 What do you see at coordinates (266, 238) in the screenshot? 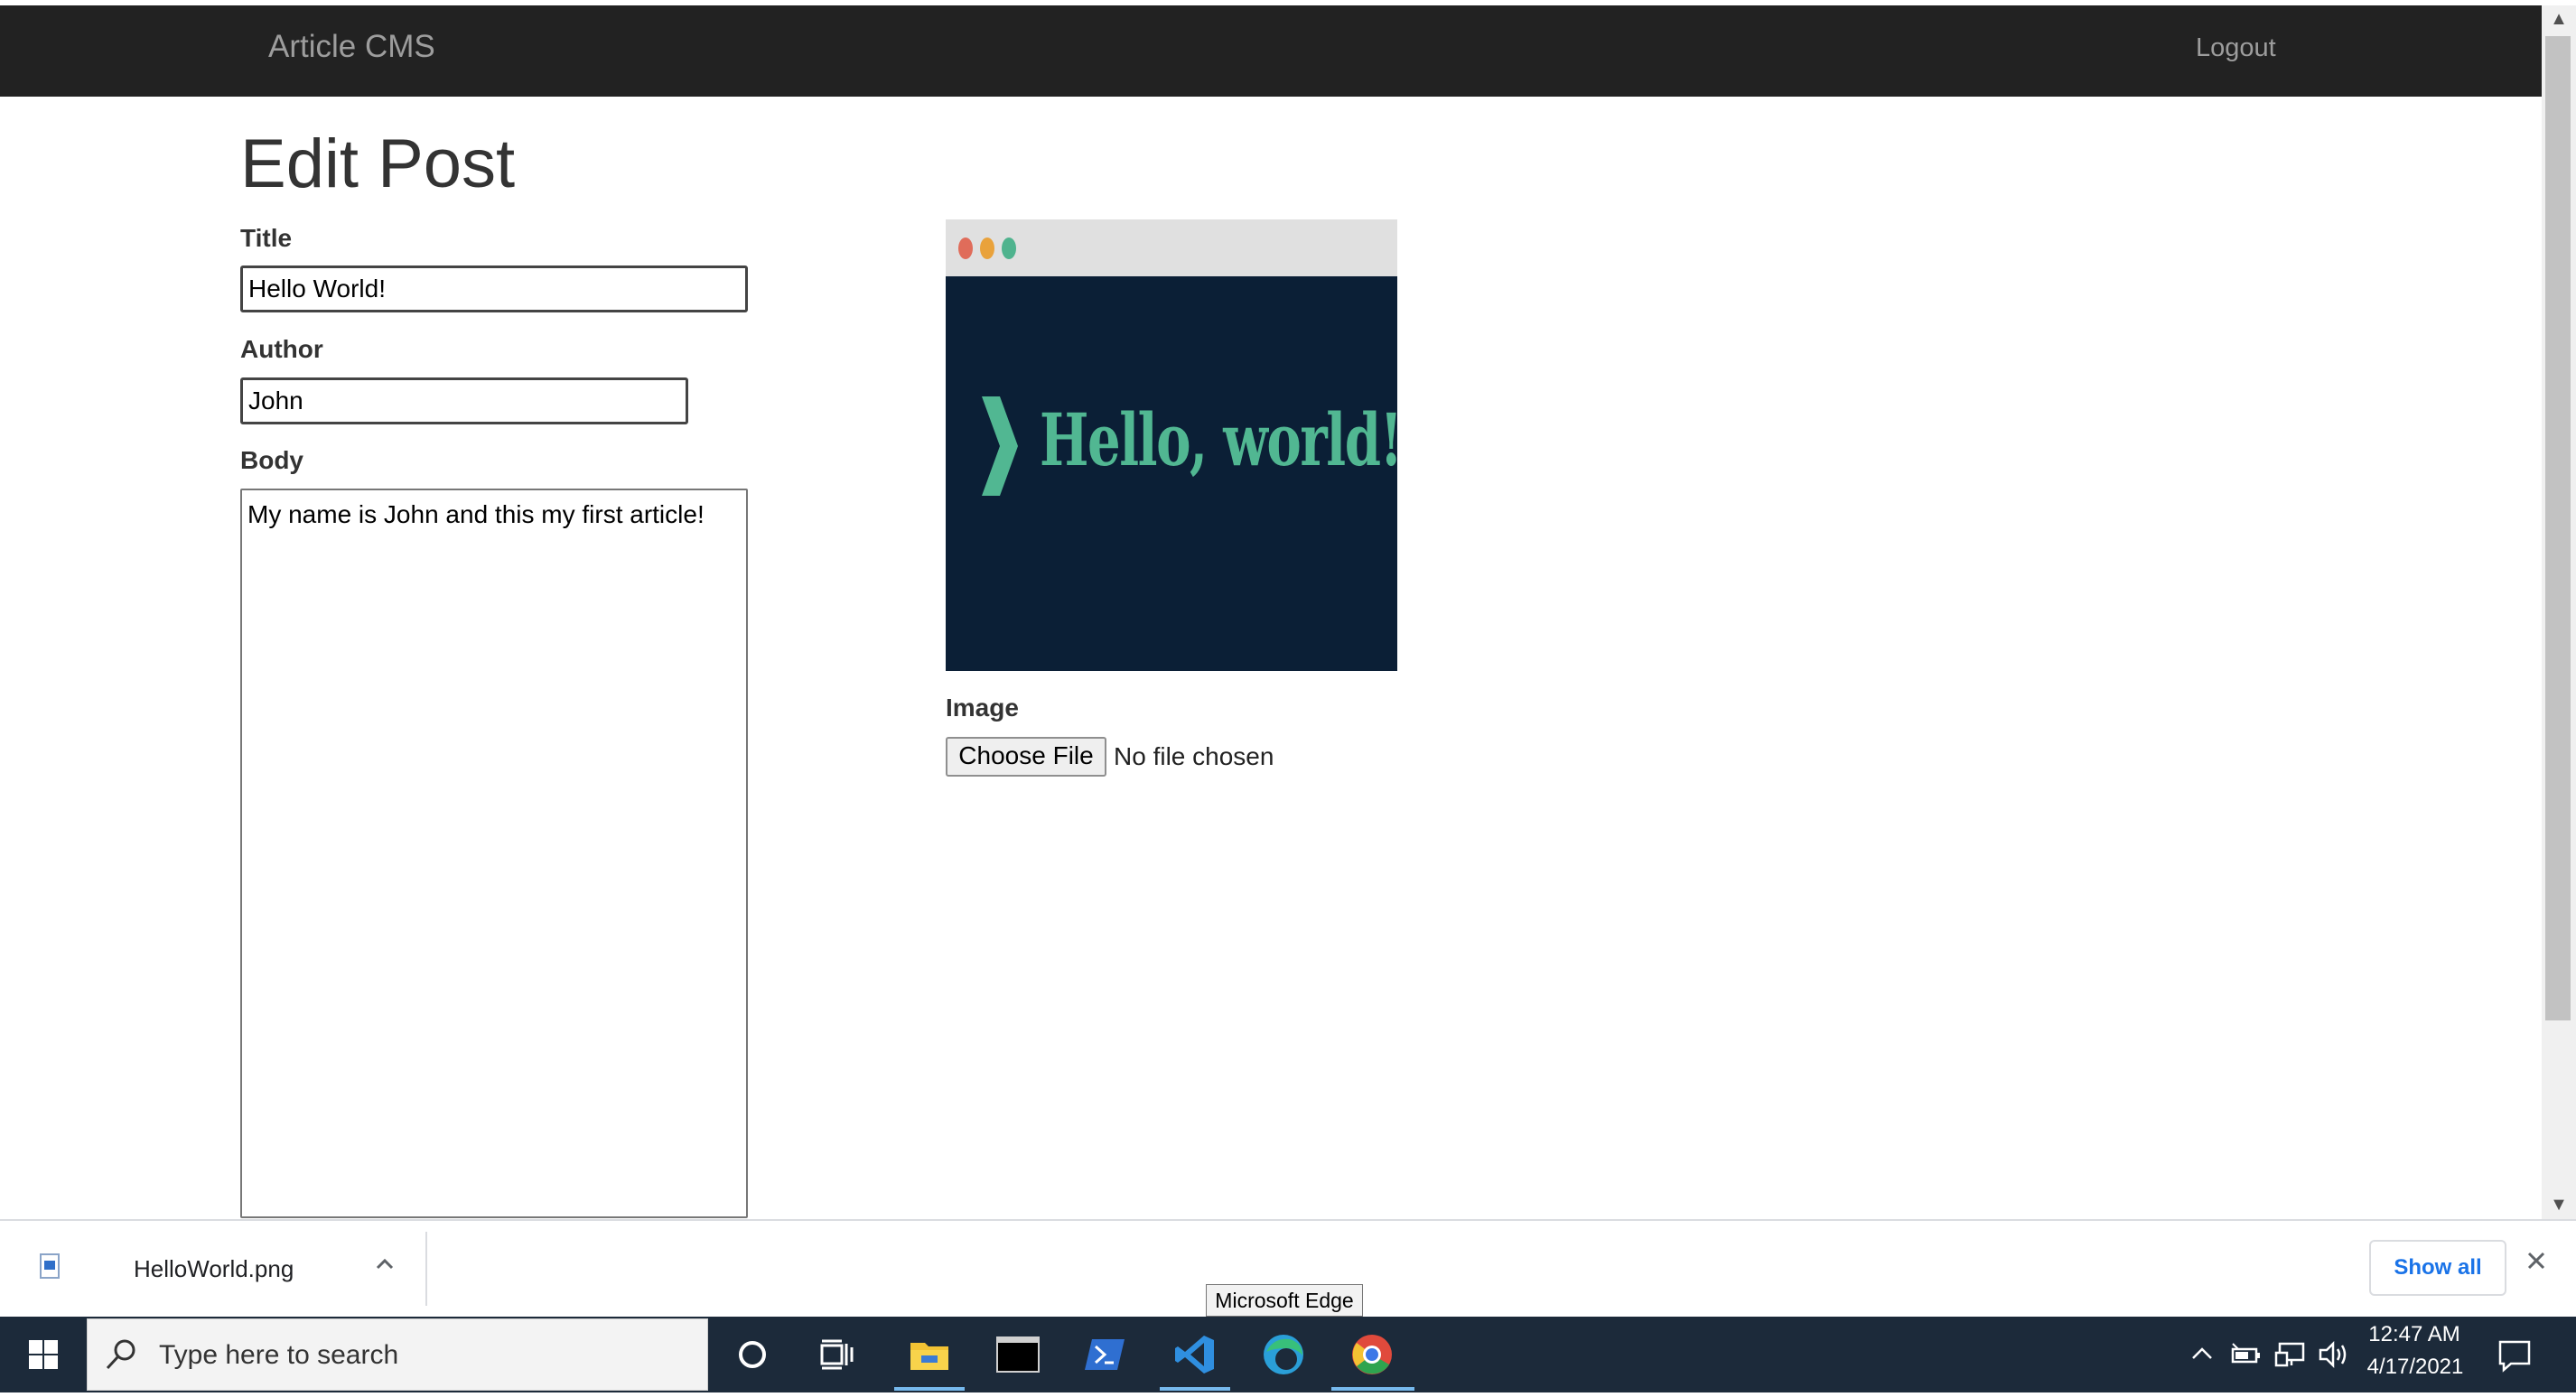
I see `title-label: Title` at bounding box center [266, 238].